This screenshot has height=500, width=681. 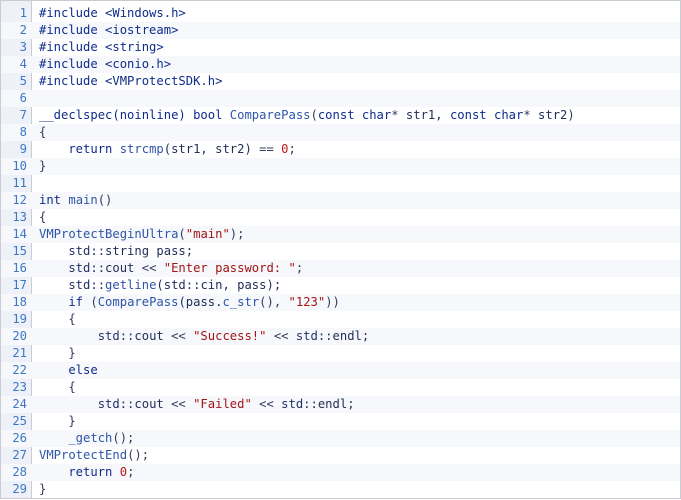 I want to click on line-number: 1, so click(x=23, y=13).